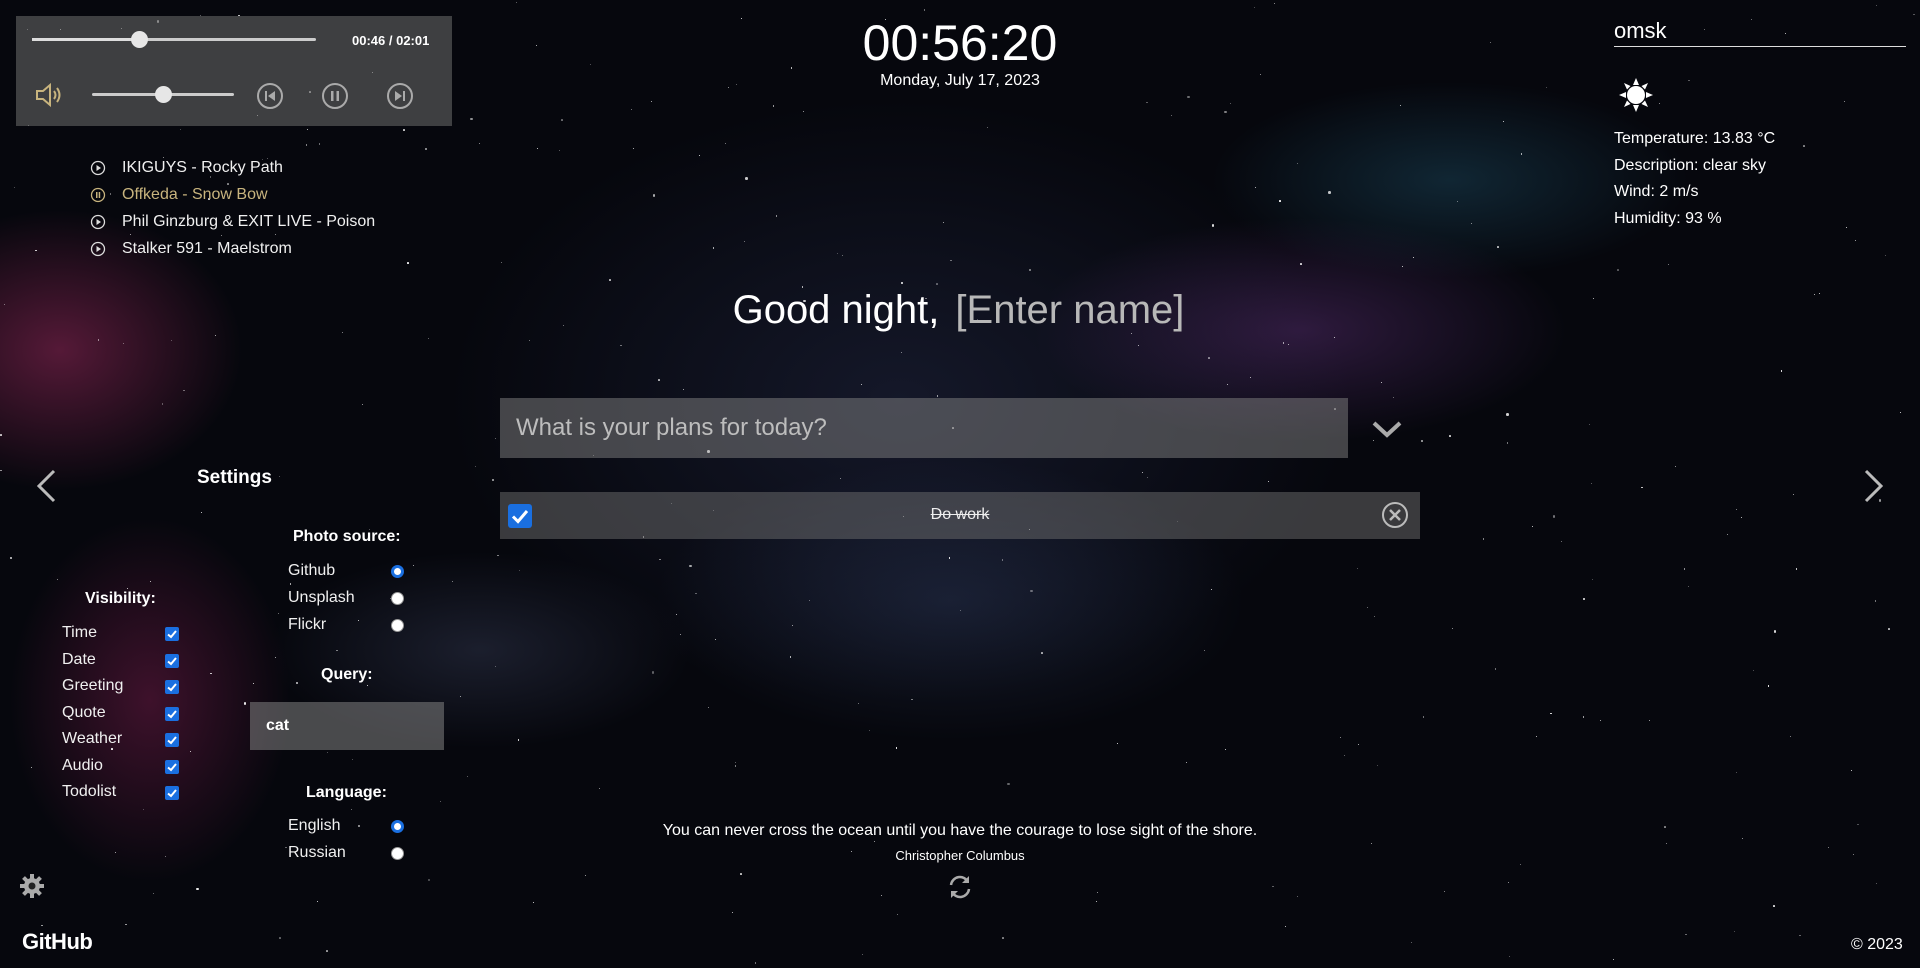 This screenshot has width=1920, height=968. I want to click on settings-button, so click(32, 886).